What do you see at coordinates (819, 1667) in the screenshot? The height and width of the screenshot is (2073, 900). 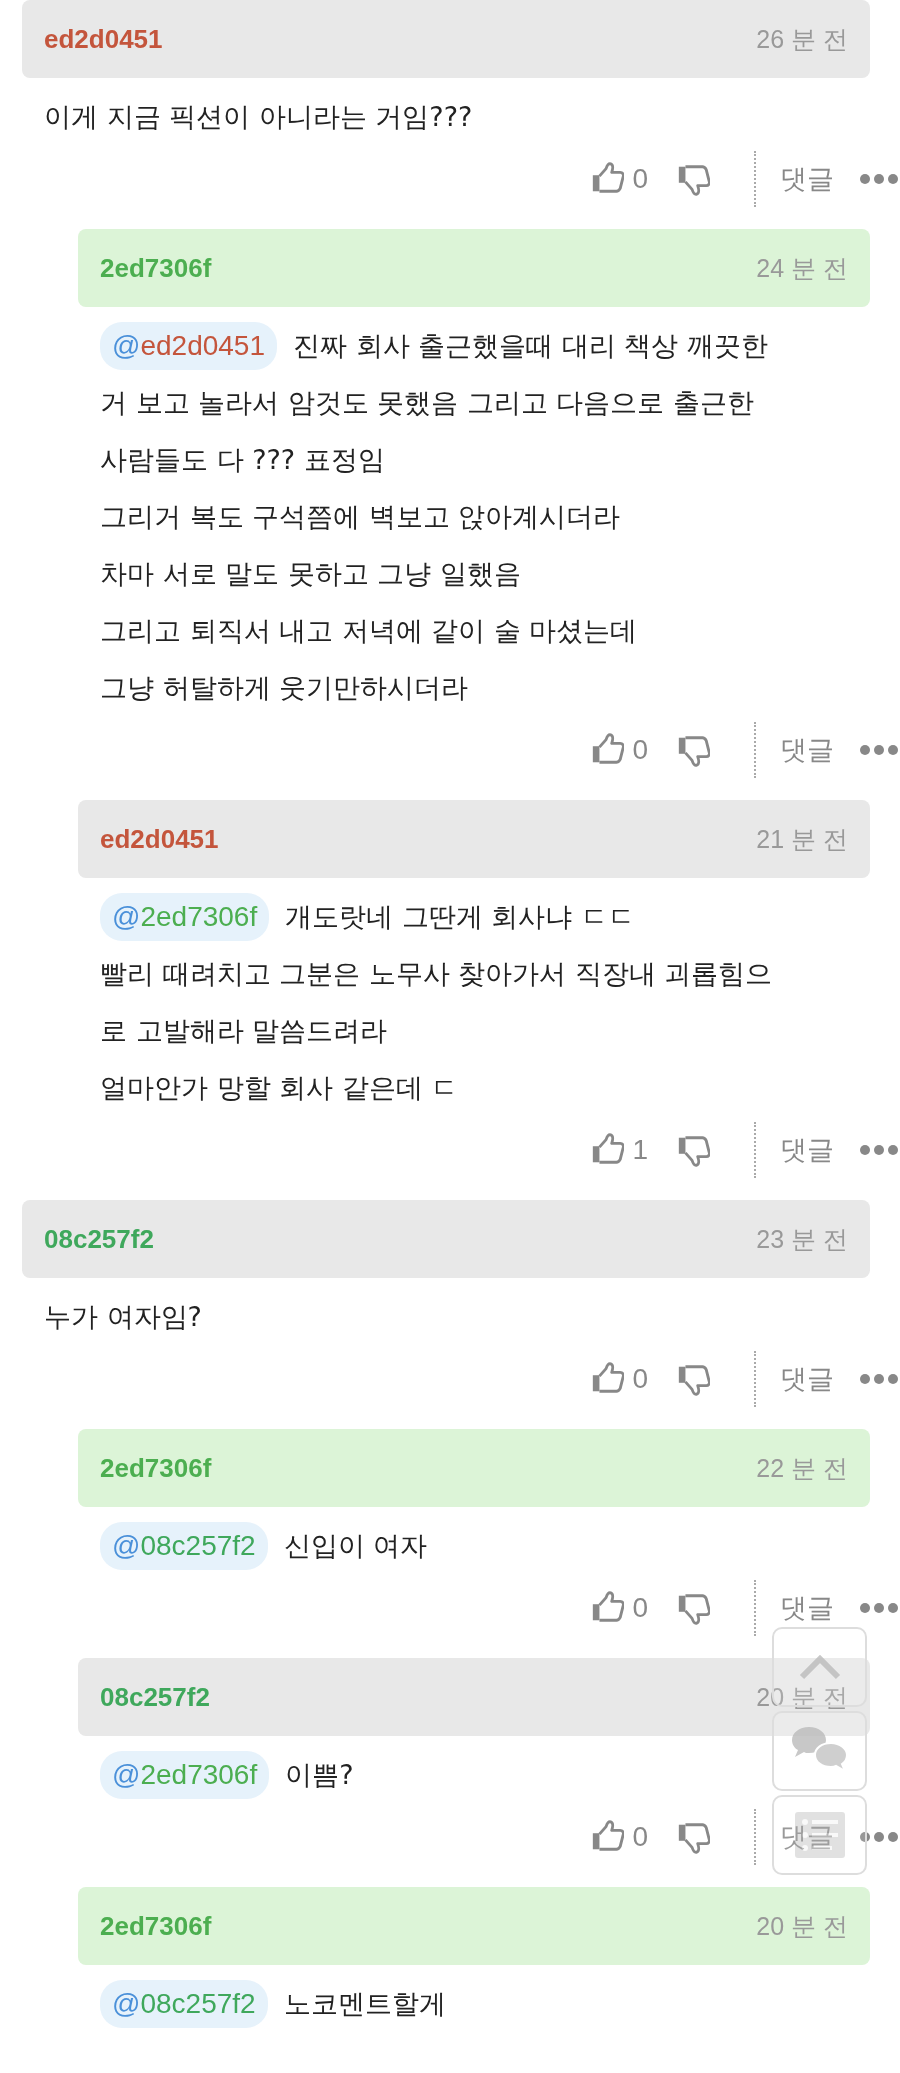 I see `chevron-up-icon` at bounding box center [819, 1667].